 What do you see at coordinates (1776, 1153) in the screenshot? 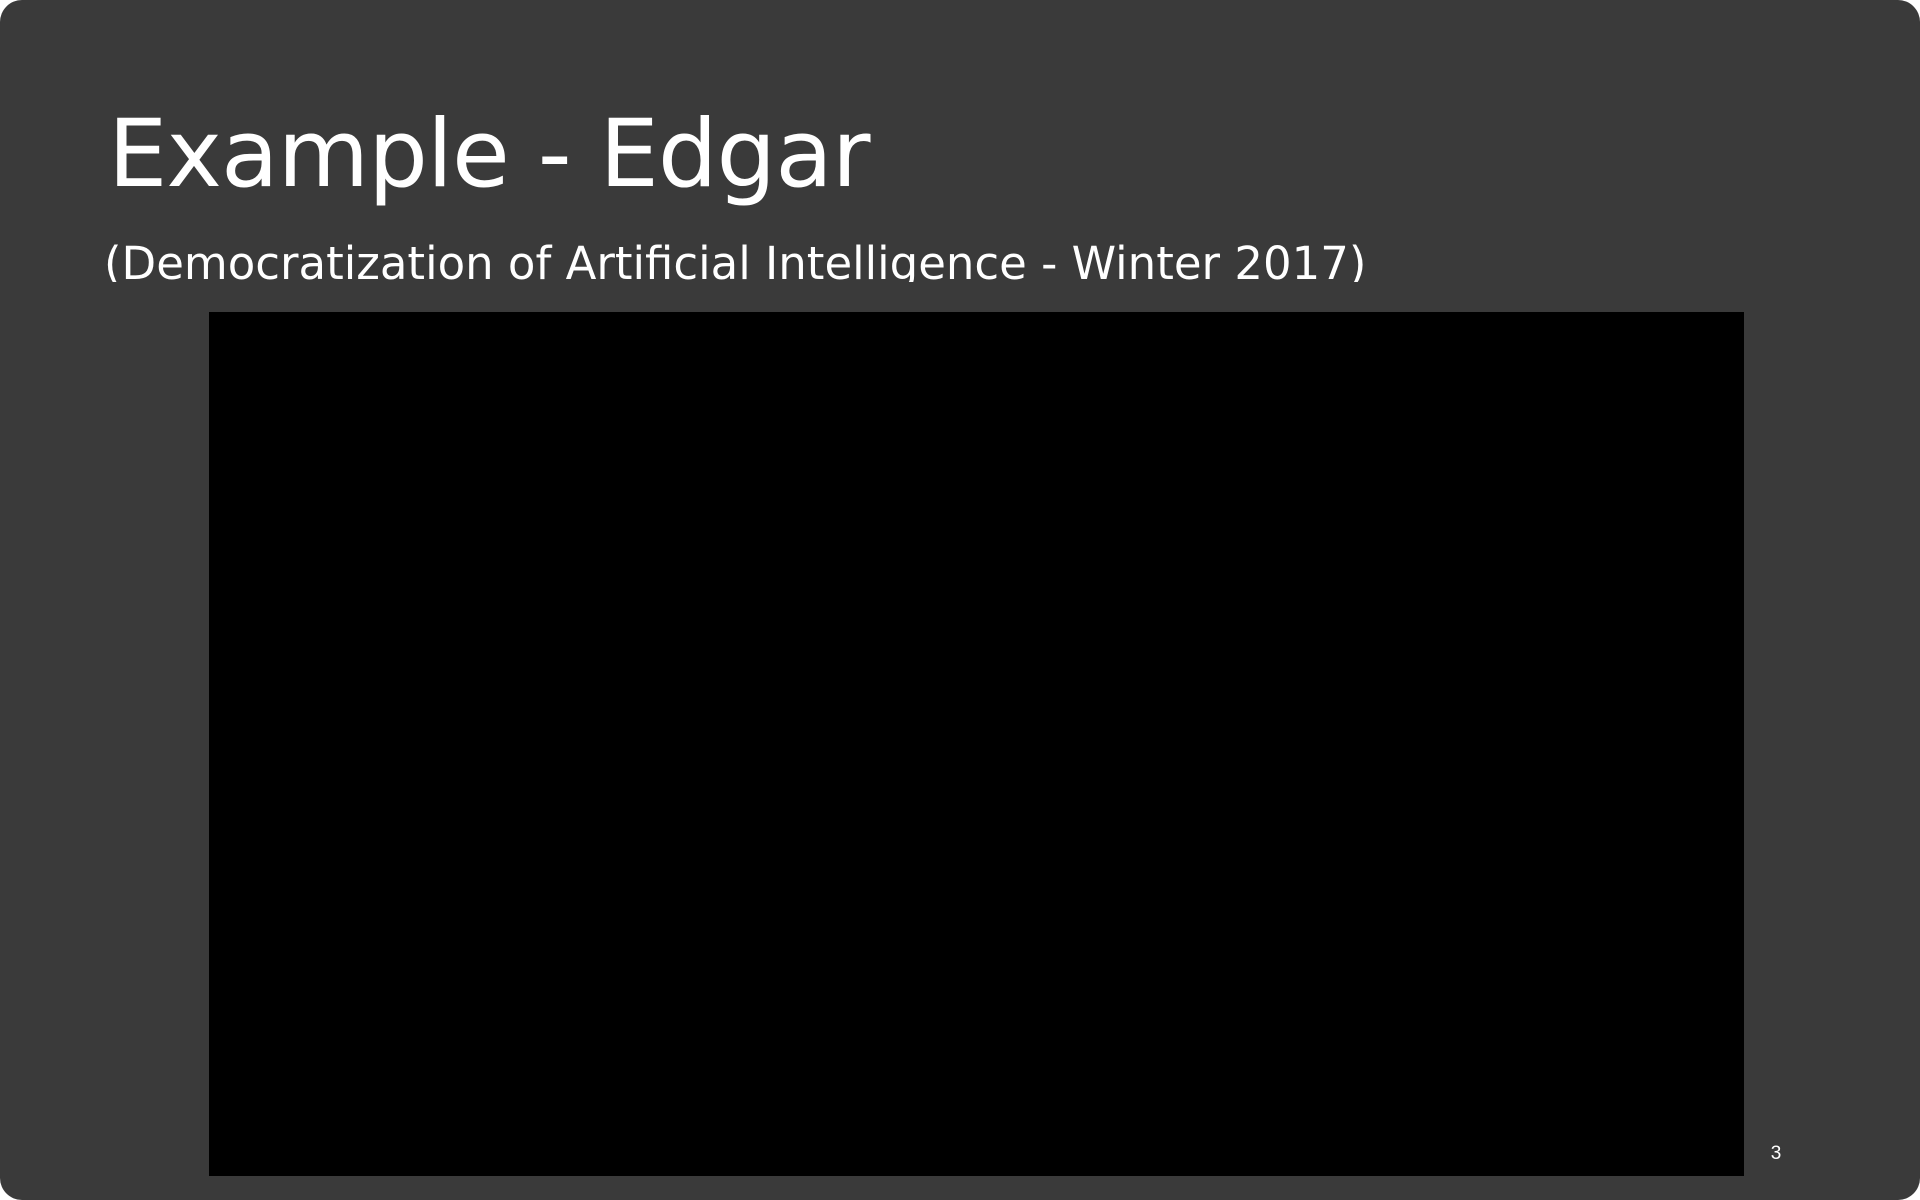
I see `slide-number: 3` at bounding box center [1776, 1153].